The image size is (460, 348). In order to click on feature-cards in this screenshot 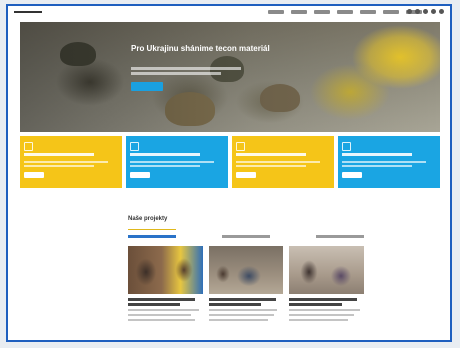, I will do `click(230, 162)`.